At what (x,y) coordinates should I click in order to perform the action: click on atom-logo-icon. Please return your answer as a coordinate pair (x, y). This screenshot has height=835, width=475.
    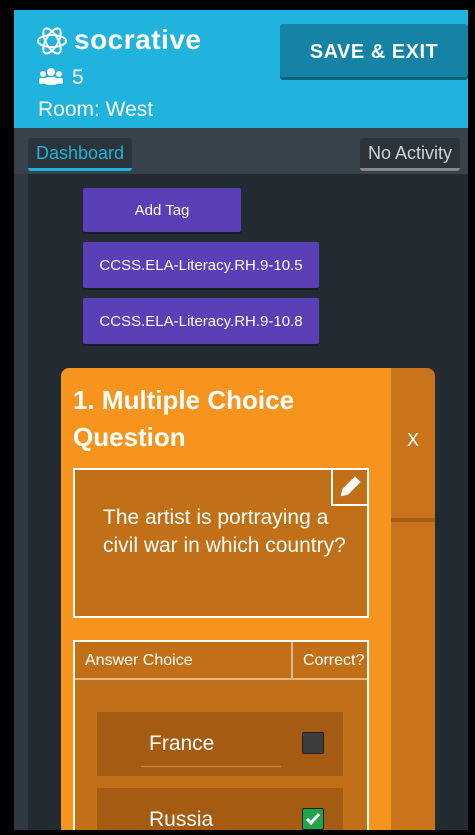
    Looking at the image, I should click on (52, 41).